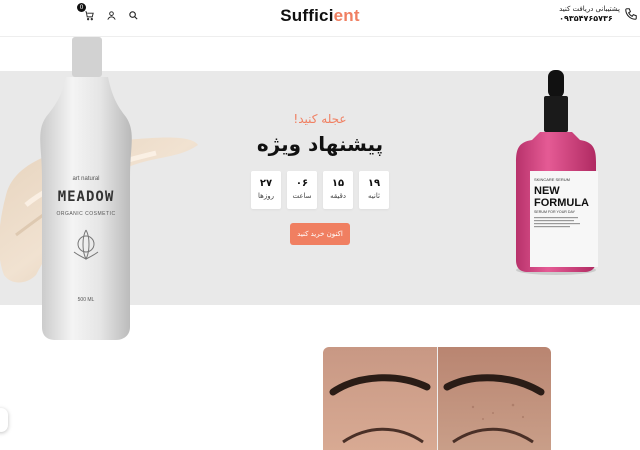  Describe the element at coordinates (4, 420) in the screenshot. I see `scroll-indicator` at that location.